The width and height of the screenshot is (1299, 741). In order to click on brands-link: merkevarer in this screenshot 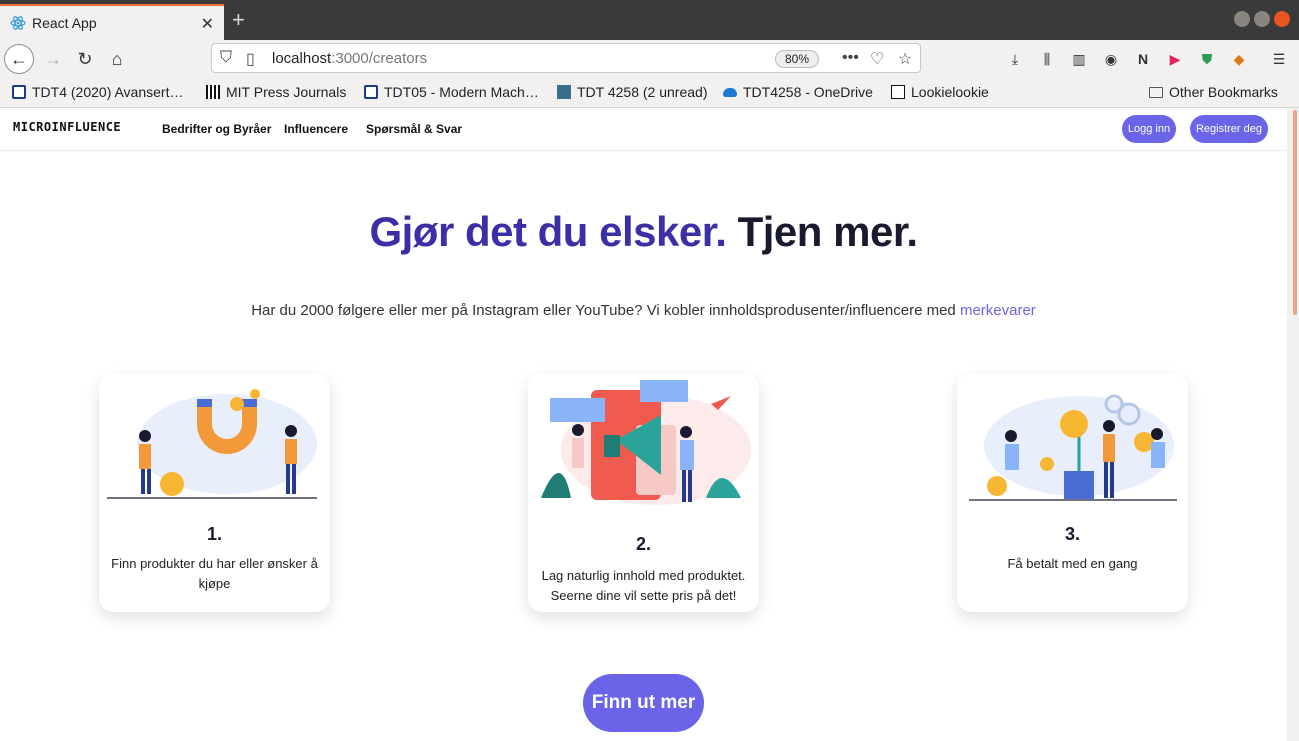, I will do `click(998, 310)`.